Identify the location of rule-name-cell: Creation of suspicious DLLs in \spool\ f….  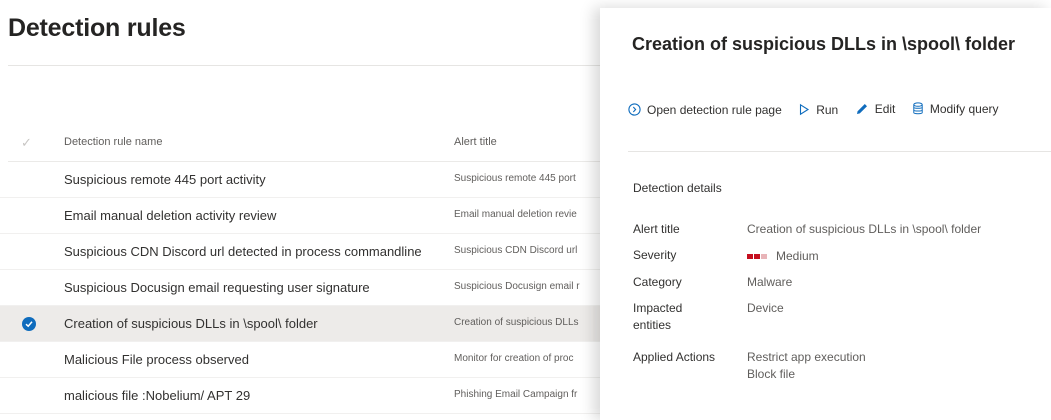
(191, 323).